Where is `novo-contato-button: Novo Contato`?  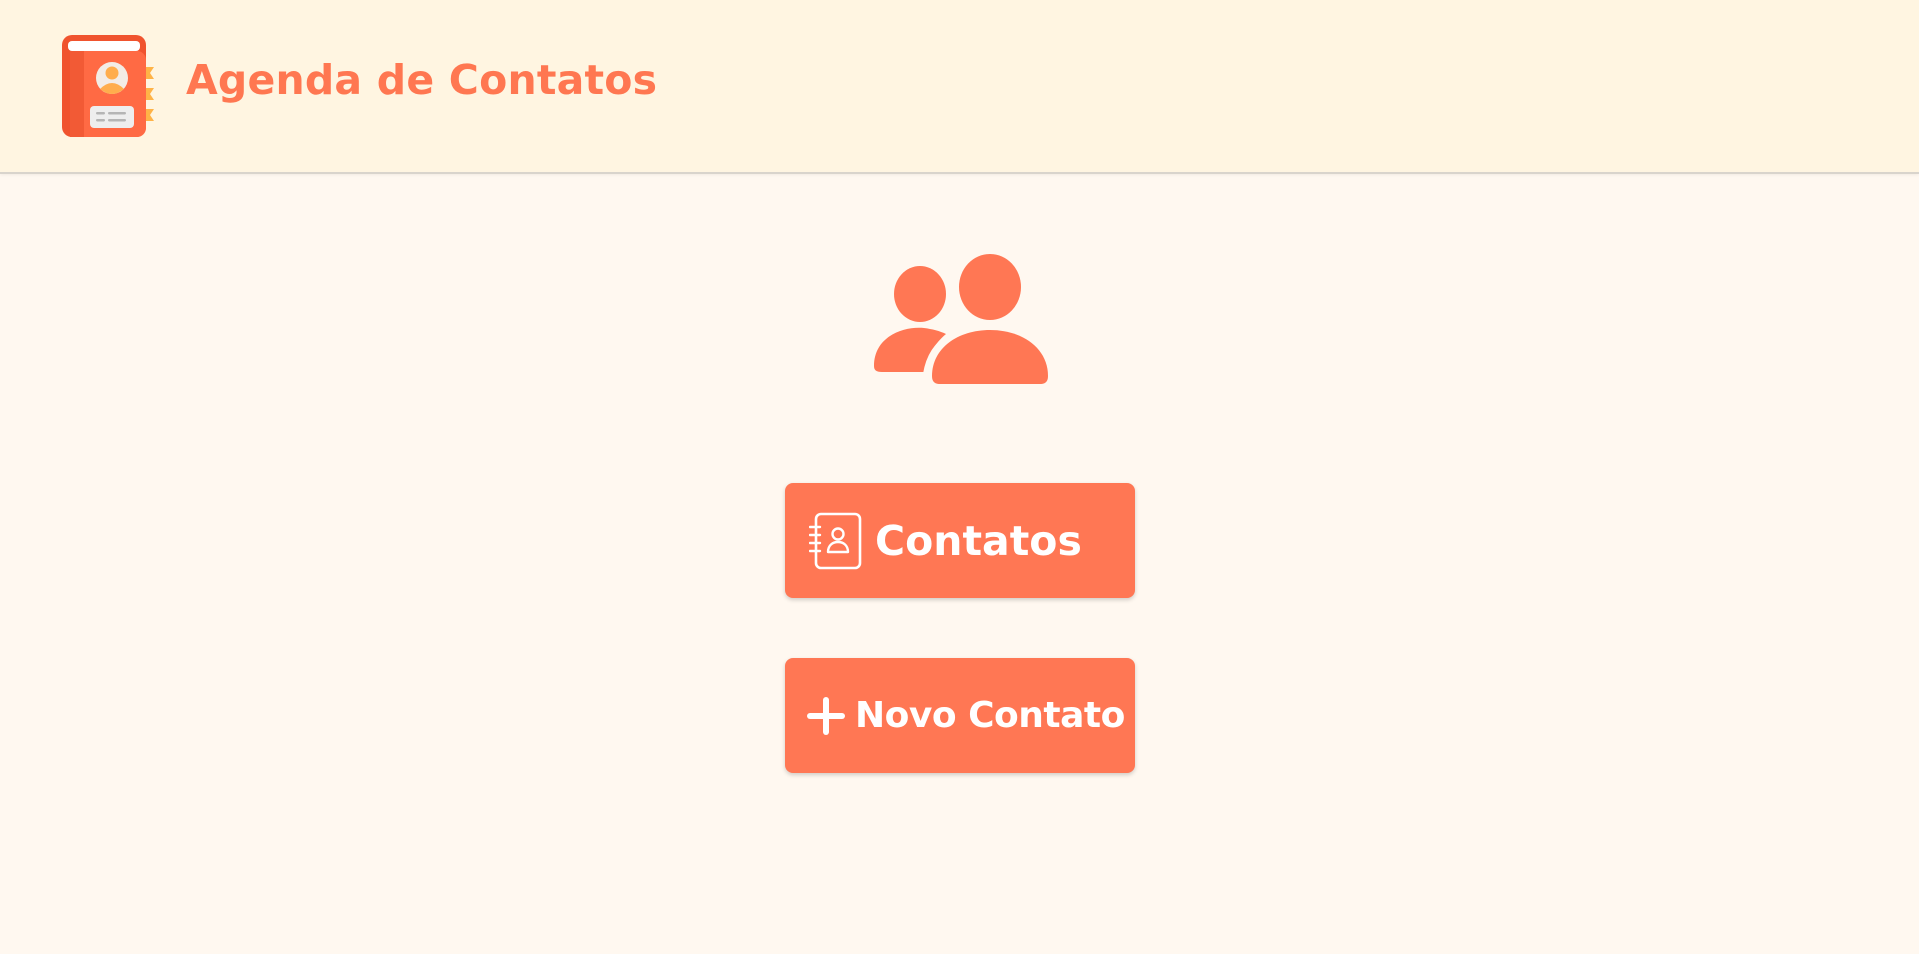
novo-contato-button: Novo Contato is located at coordinates (960, 715).